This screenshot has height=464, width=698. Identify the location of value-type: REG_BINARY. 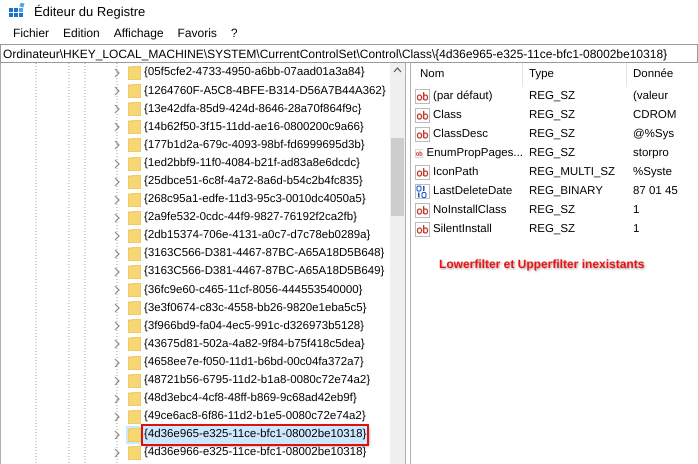
(566, 191).